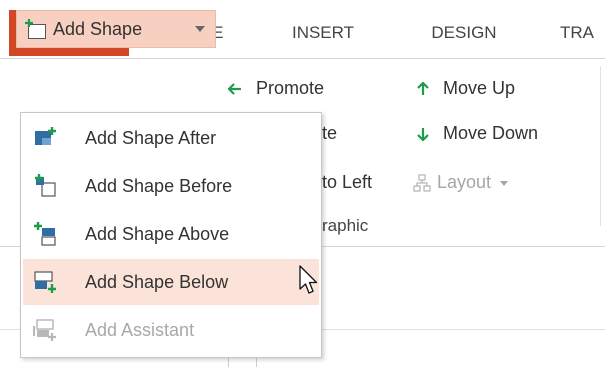  I want to click on move-up-label: Move Up, so click(479, 88).